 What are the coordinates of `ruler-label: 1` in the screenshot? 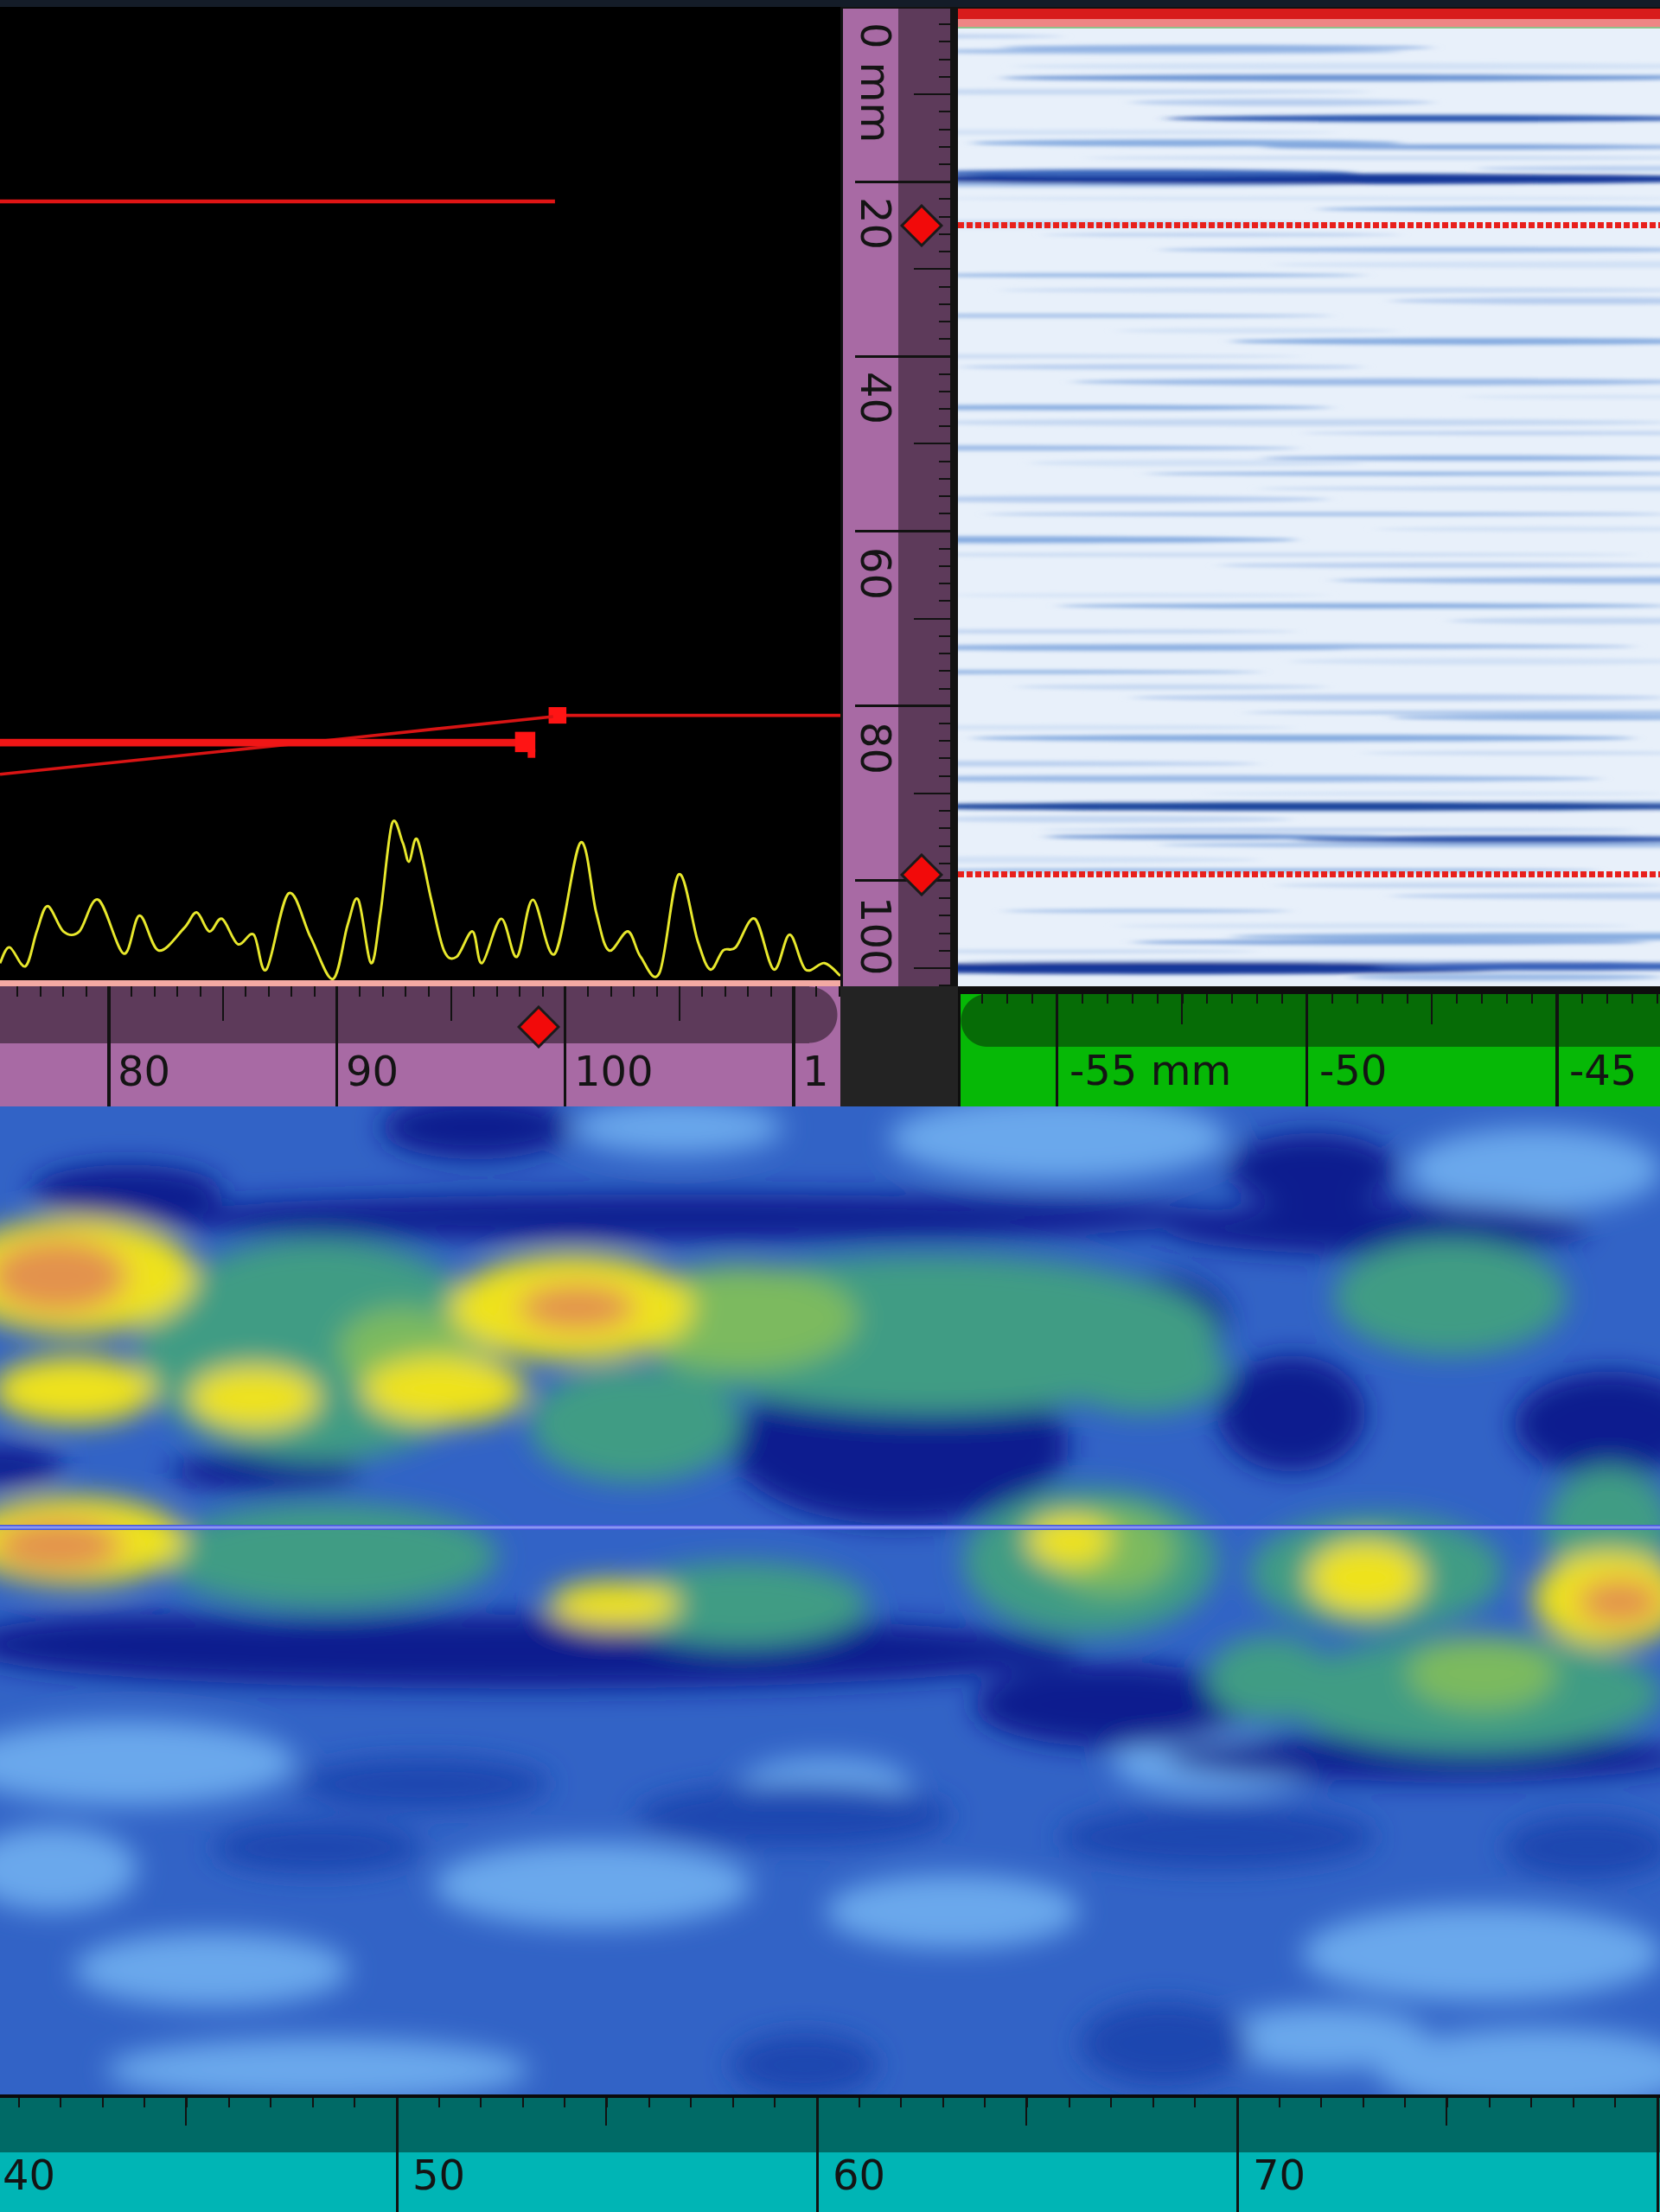 It's located at (815, 1072).